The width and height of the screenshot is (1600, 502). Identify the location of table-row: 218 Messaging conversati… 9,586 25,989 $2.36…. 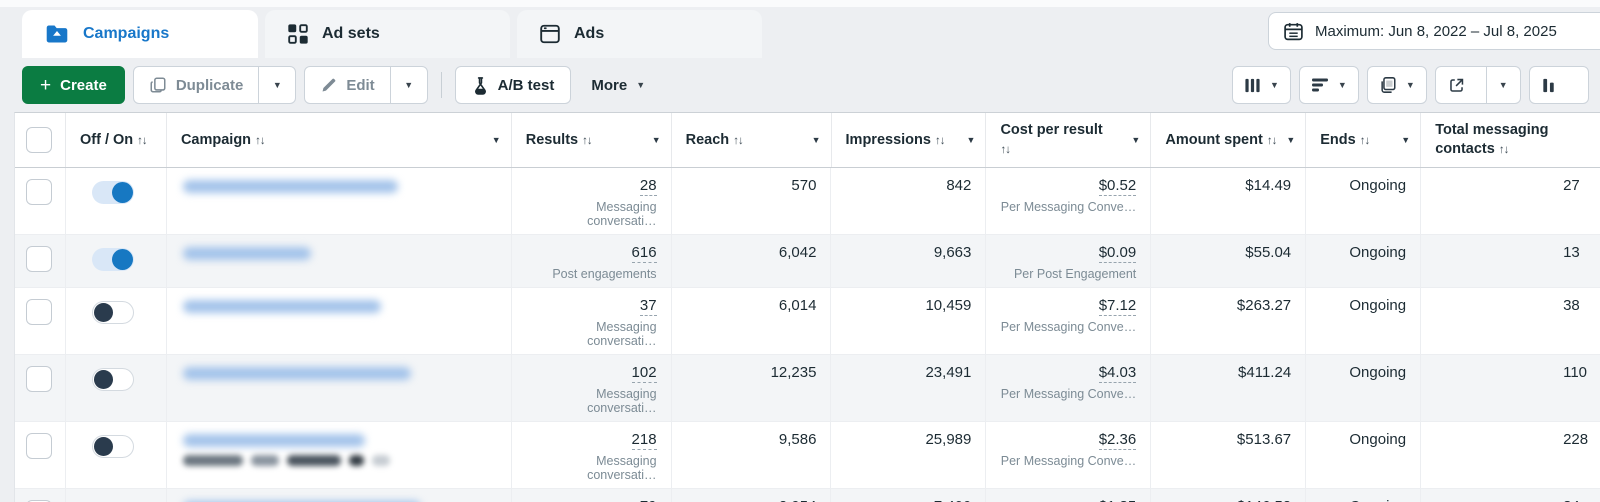
(807, 455).